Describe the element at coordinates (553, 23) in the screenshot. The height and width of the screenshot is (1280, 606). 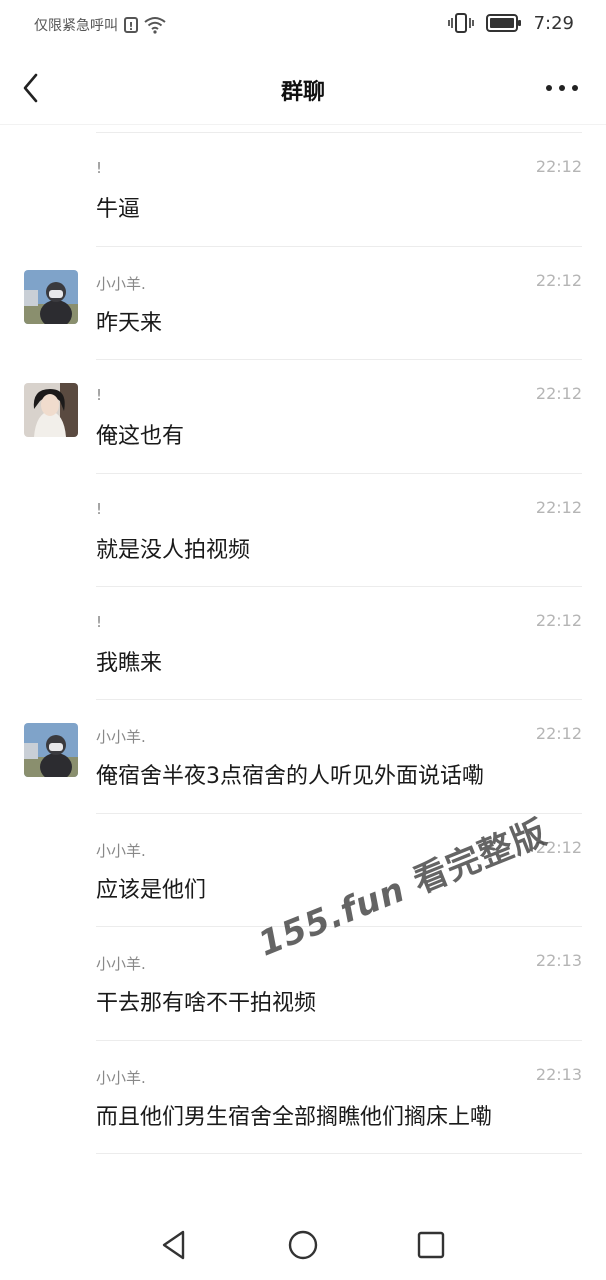
I see `clock-text: 7:29` at that location.